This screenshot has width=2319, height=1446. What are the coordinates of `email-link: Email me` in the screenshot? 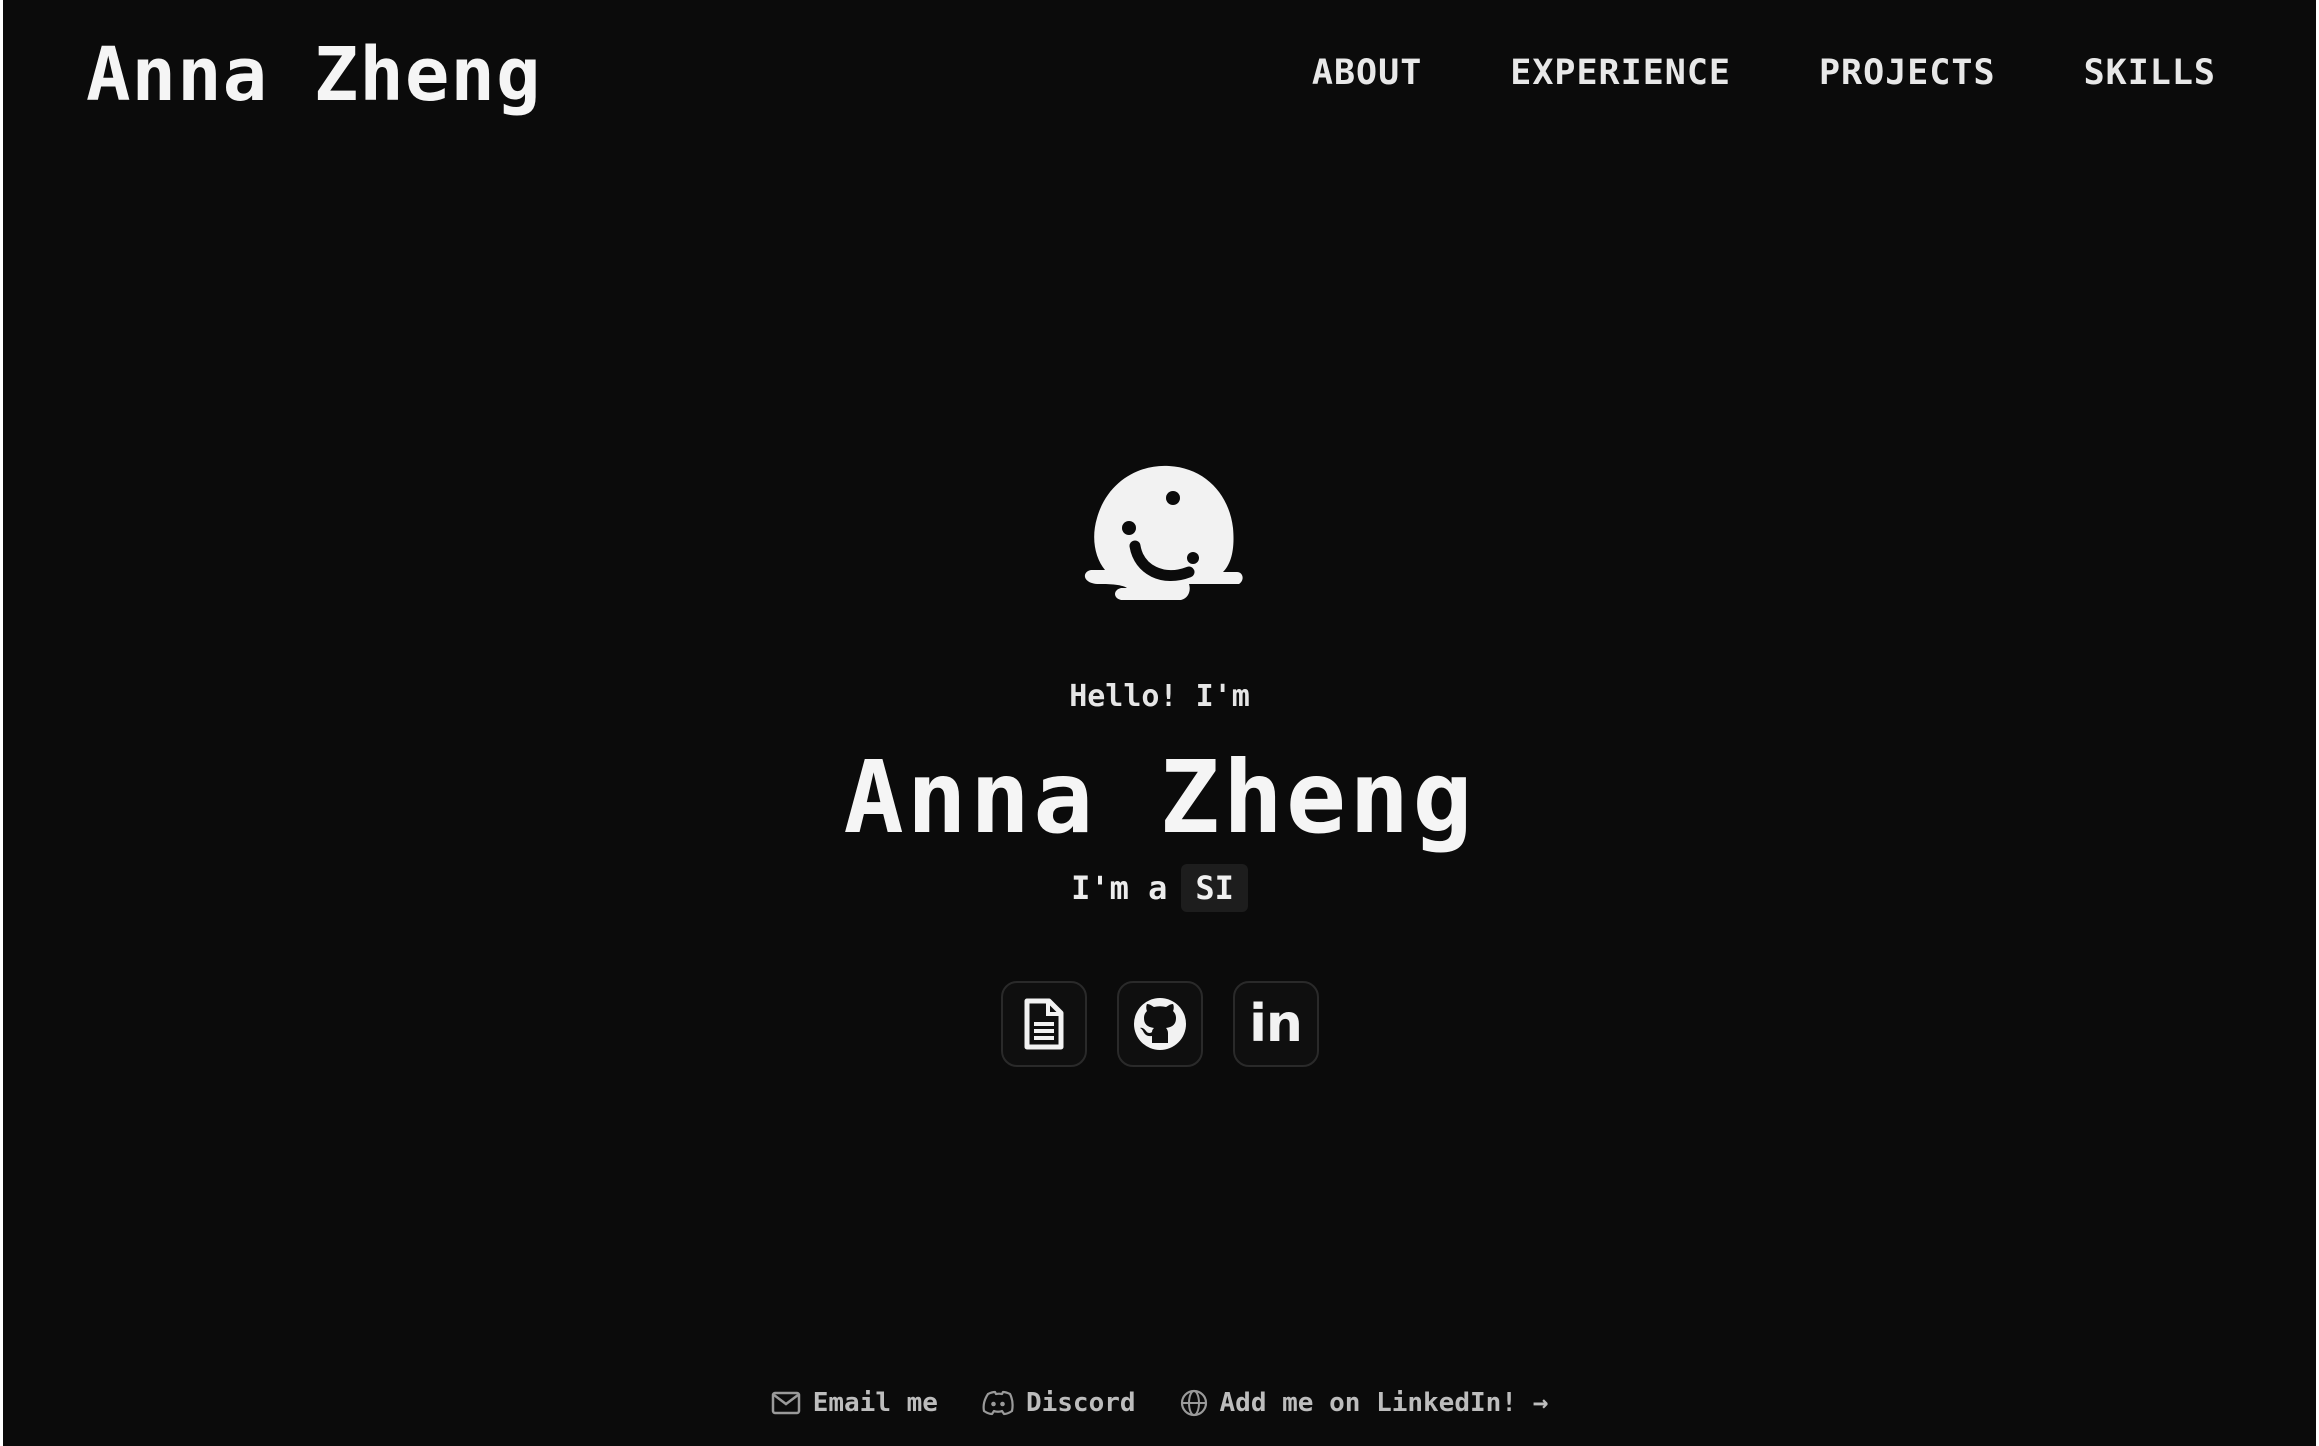 It's located at (854, 1403).